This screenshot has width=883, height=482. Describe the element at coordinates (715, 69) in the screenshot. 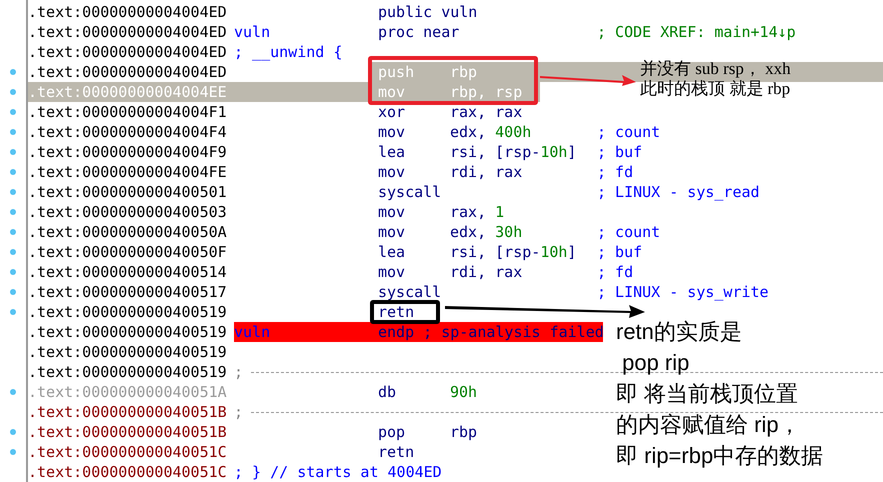

I see `annotation-text: 并没有 sub rsp， xxh` at that location.